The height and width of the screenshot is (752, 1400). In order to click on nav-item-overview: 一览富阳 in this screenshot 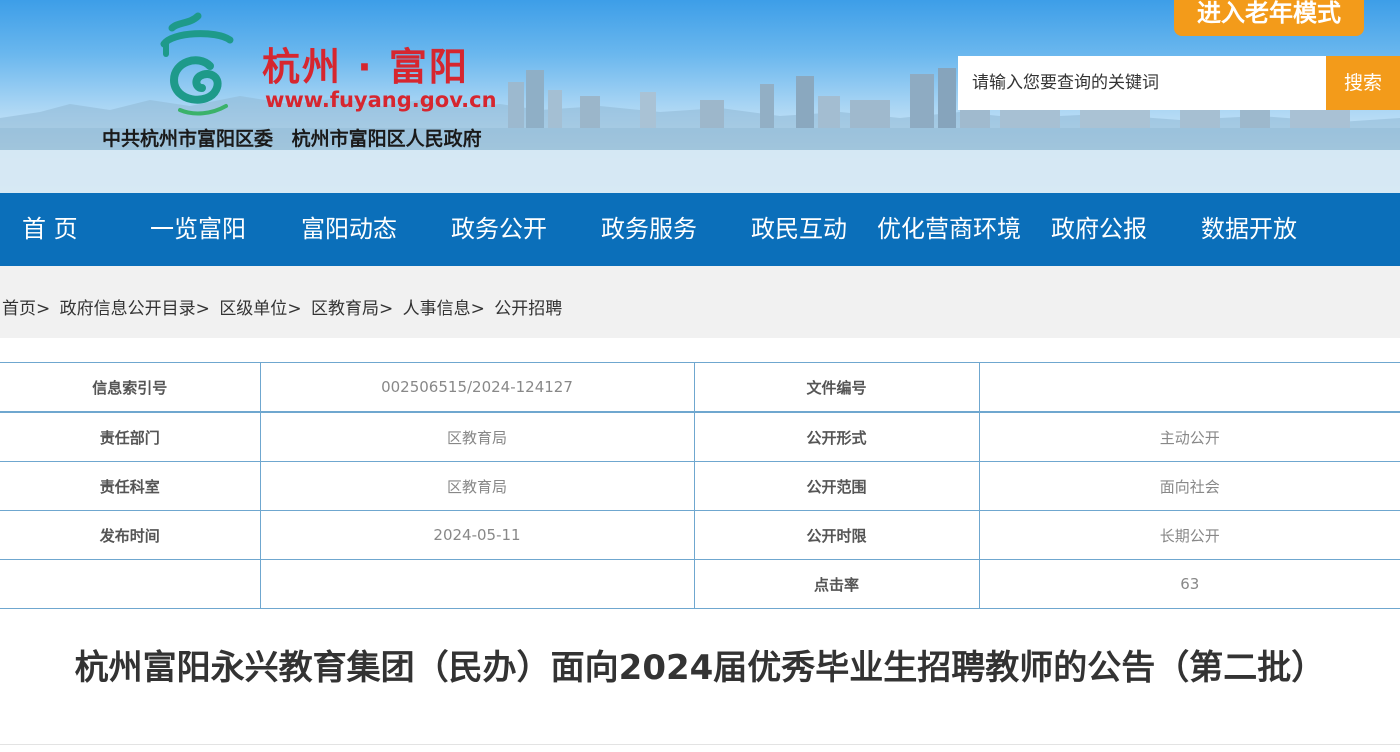, I will do `click(198, 229)`.